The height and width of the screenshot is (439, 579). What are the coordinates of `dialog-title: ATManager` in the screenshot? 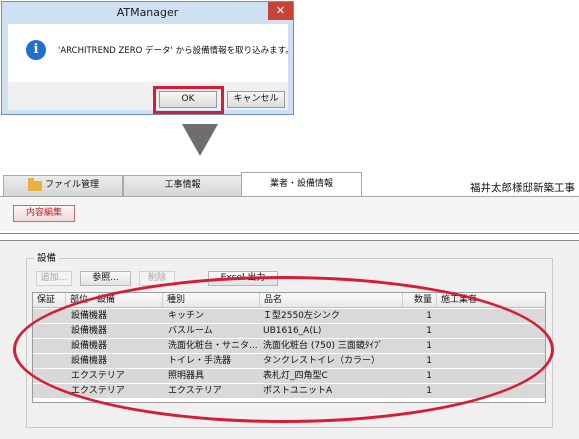 It's located at (147, 12).